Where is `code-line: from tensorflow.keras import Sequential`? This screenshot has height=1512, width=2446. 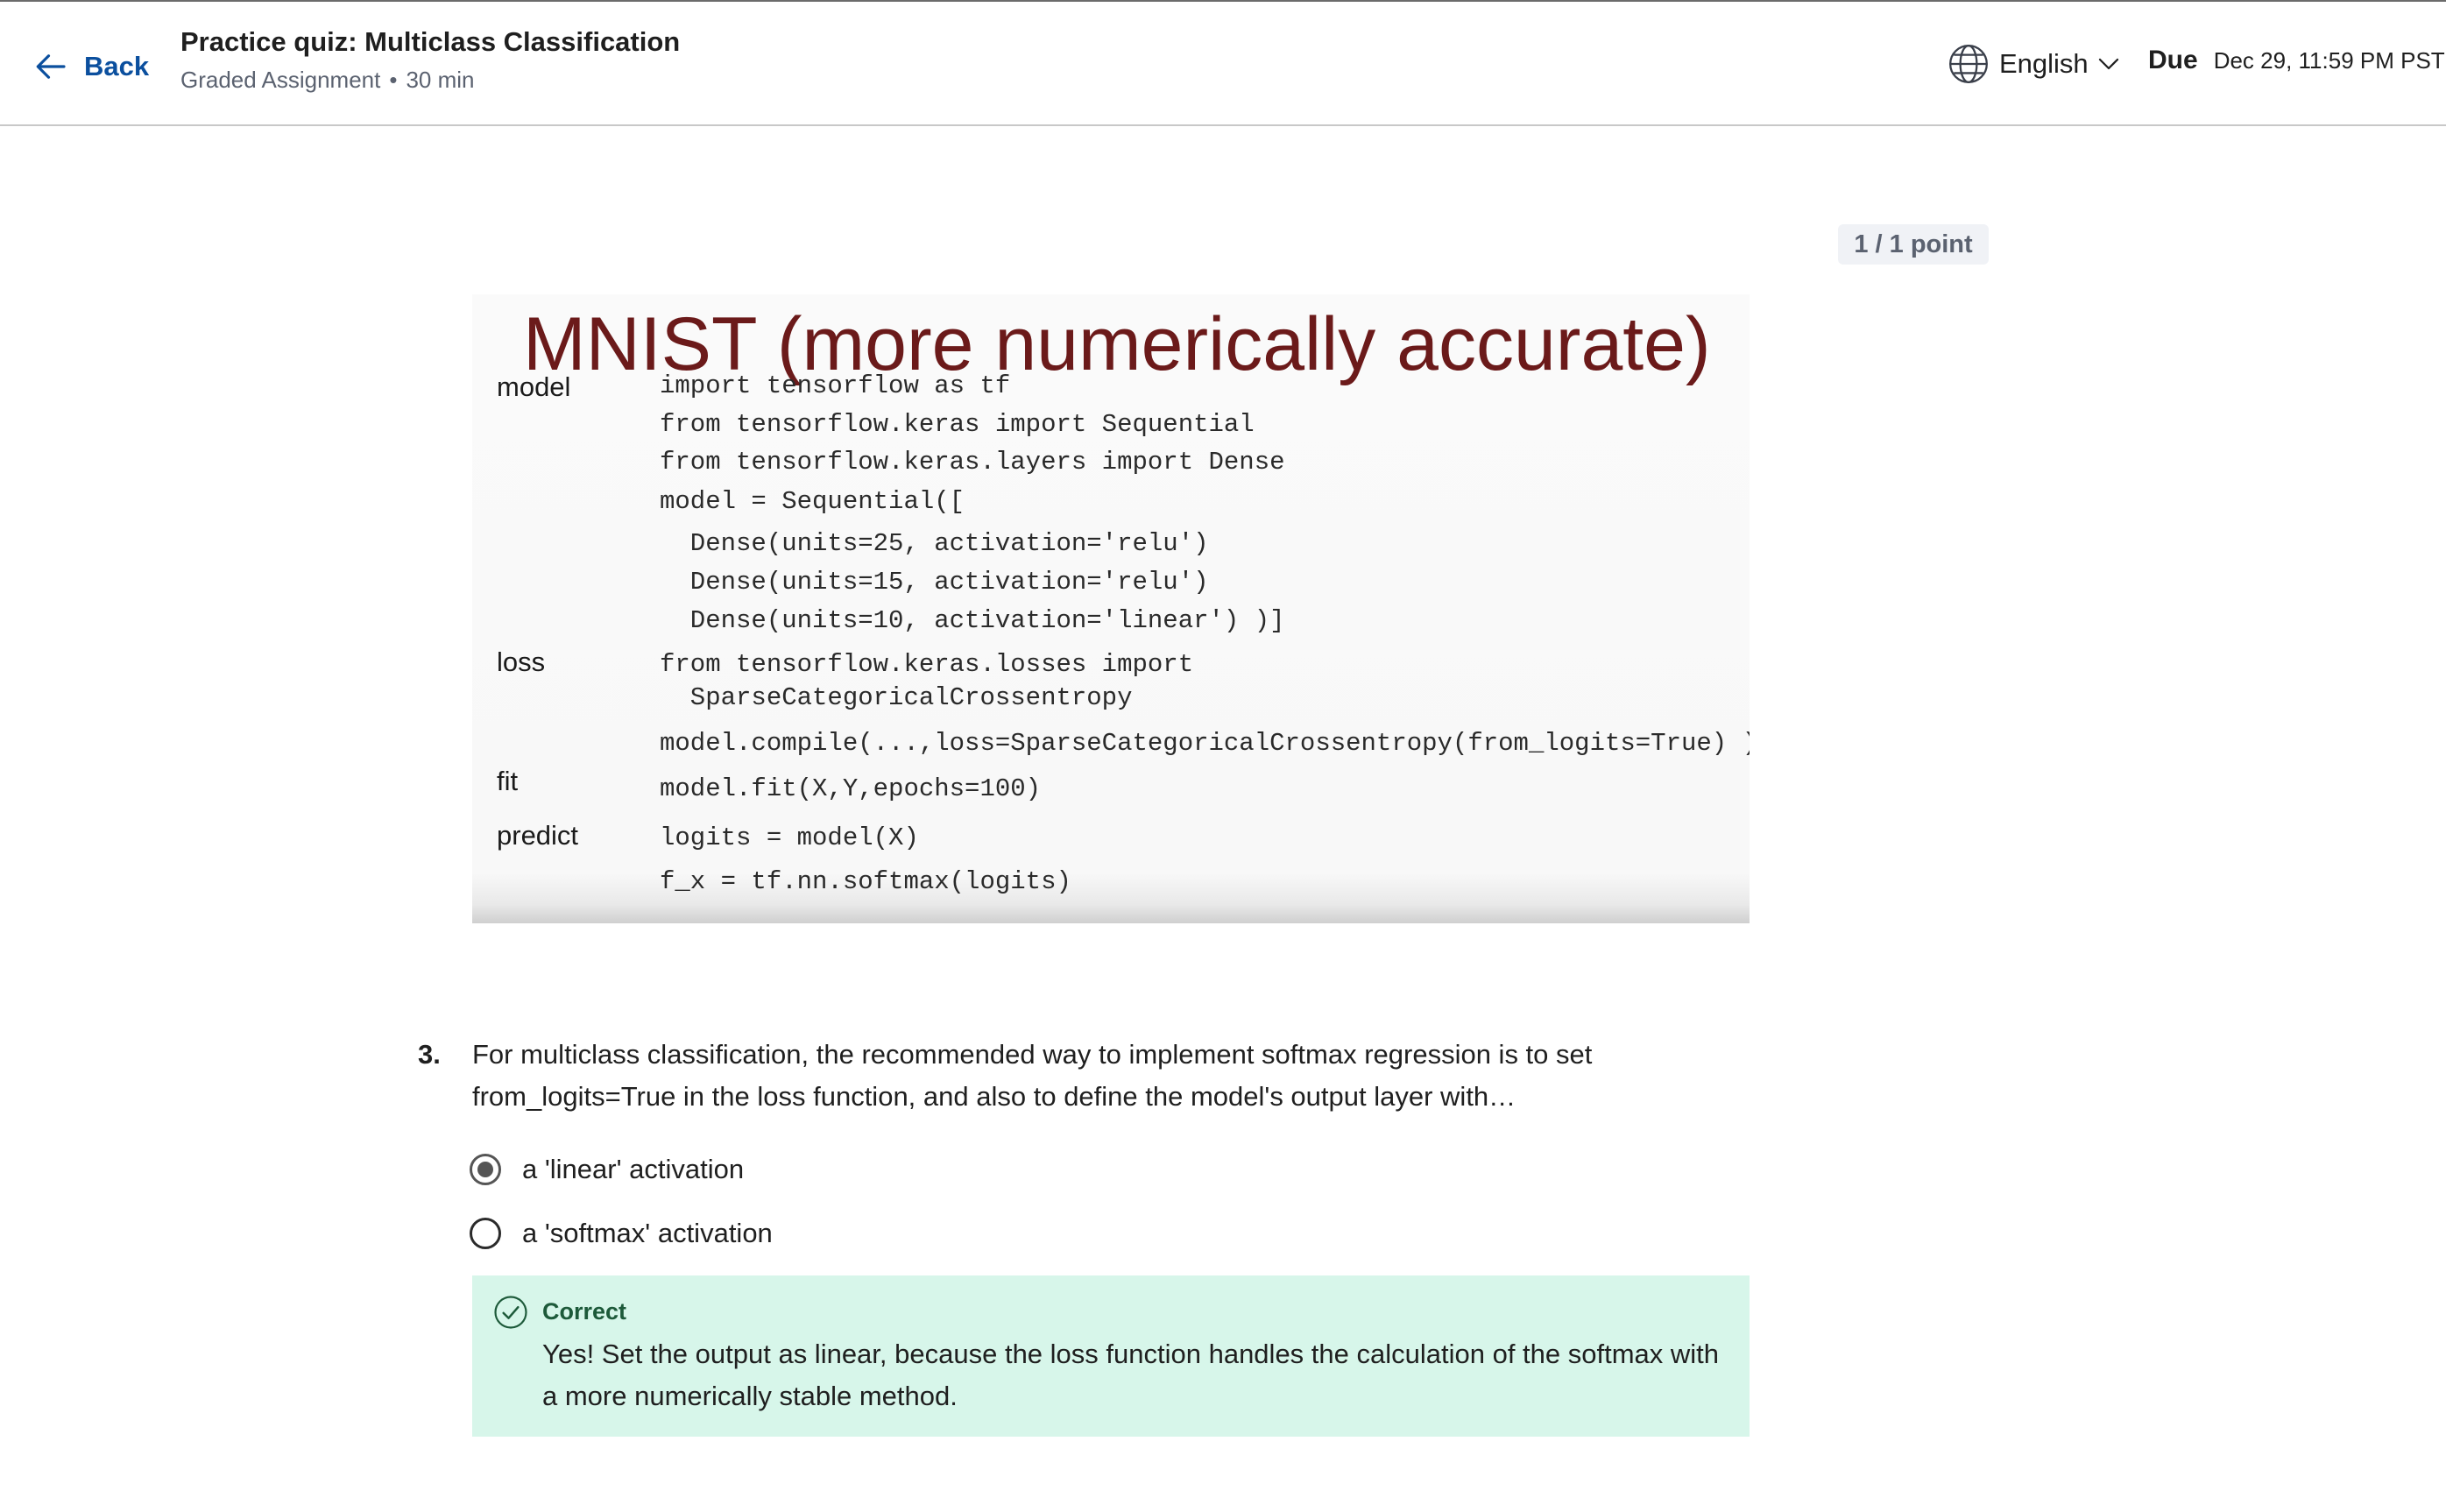 code-line: from tensorflow.keras import Sequential is located at coordinates (957, 424).